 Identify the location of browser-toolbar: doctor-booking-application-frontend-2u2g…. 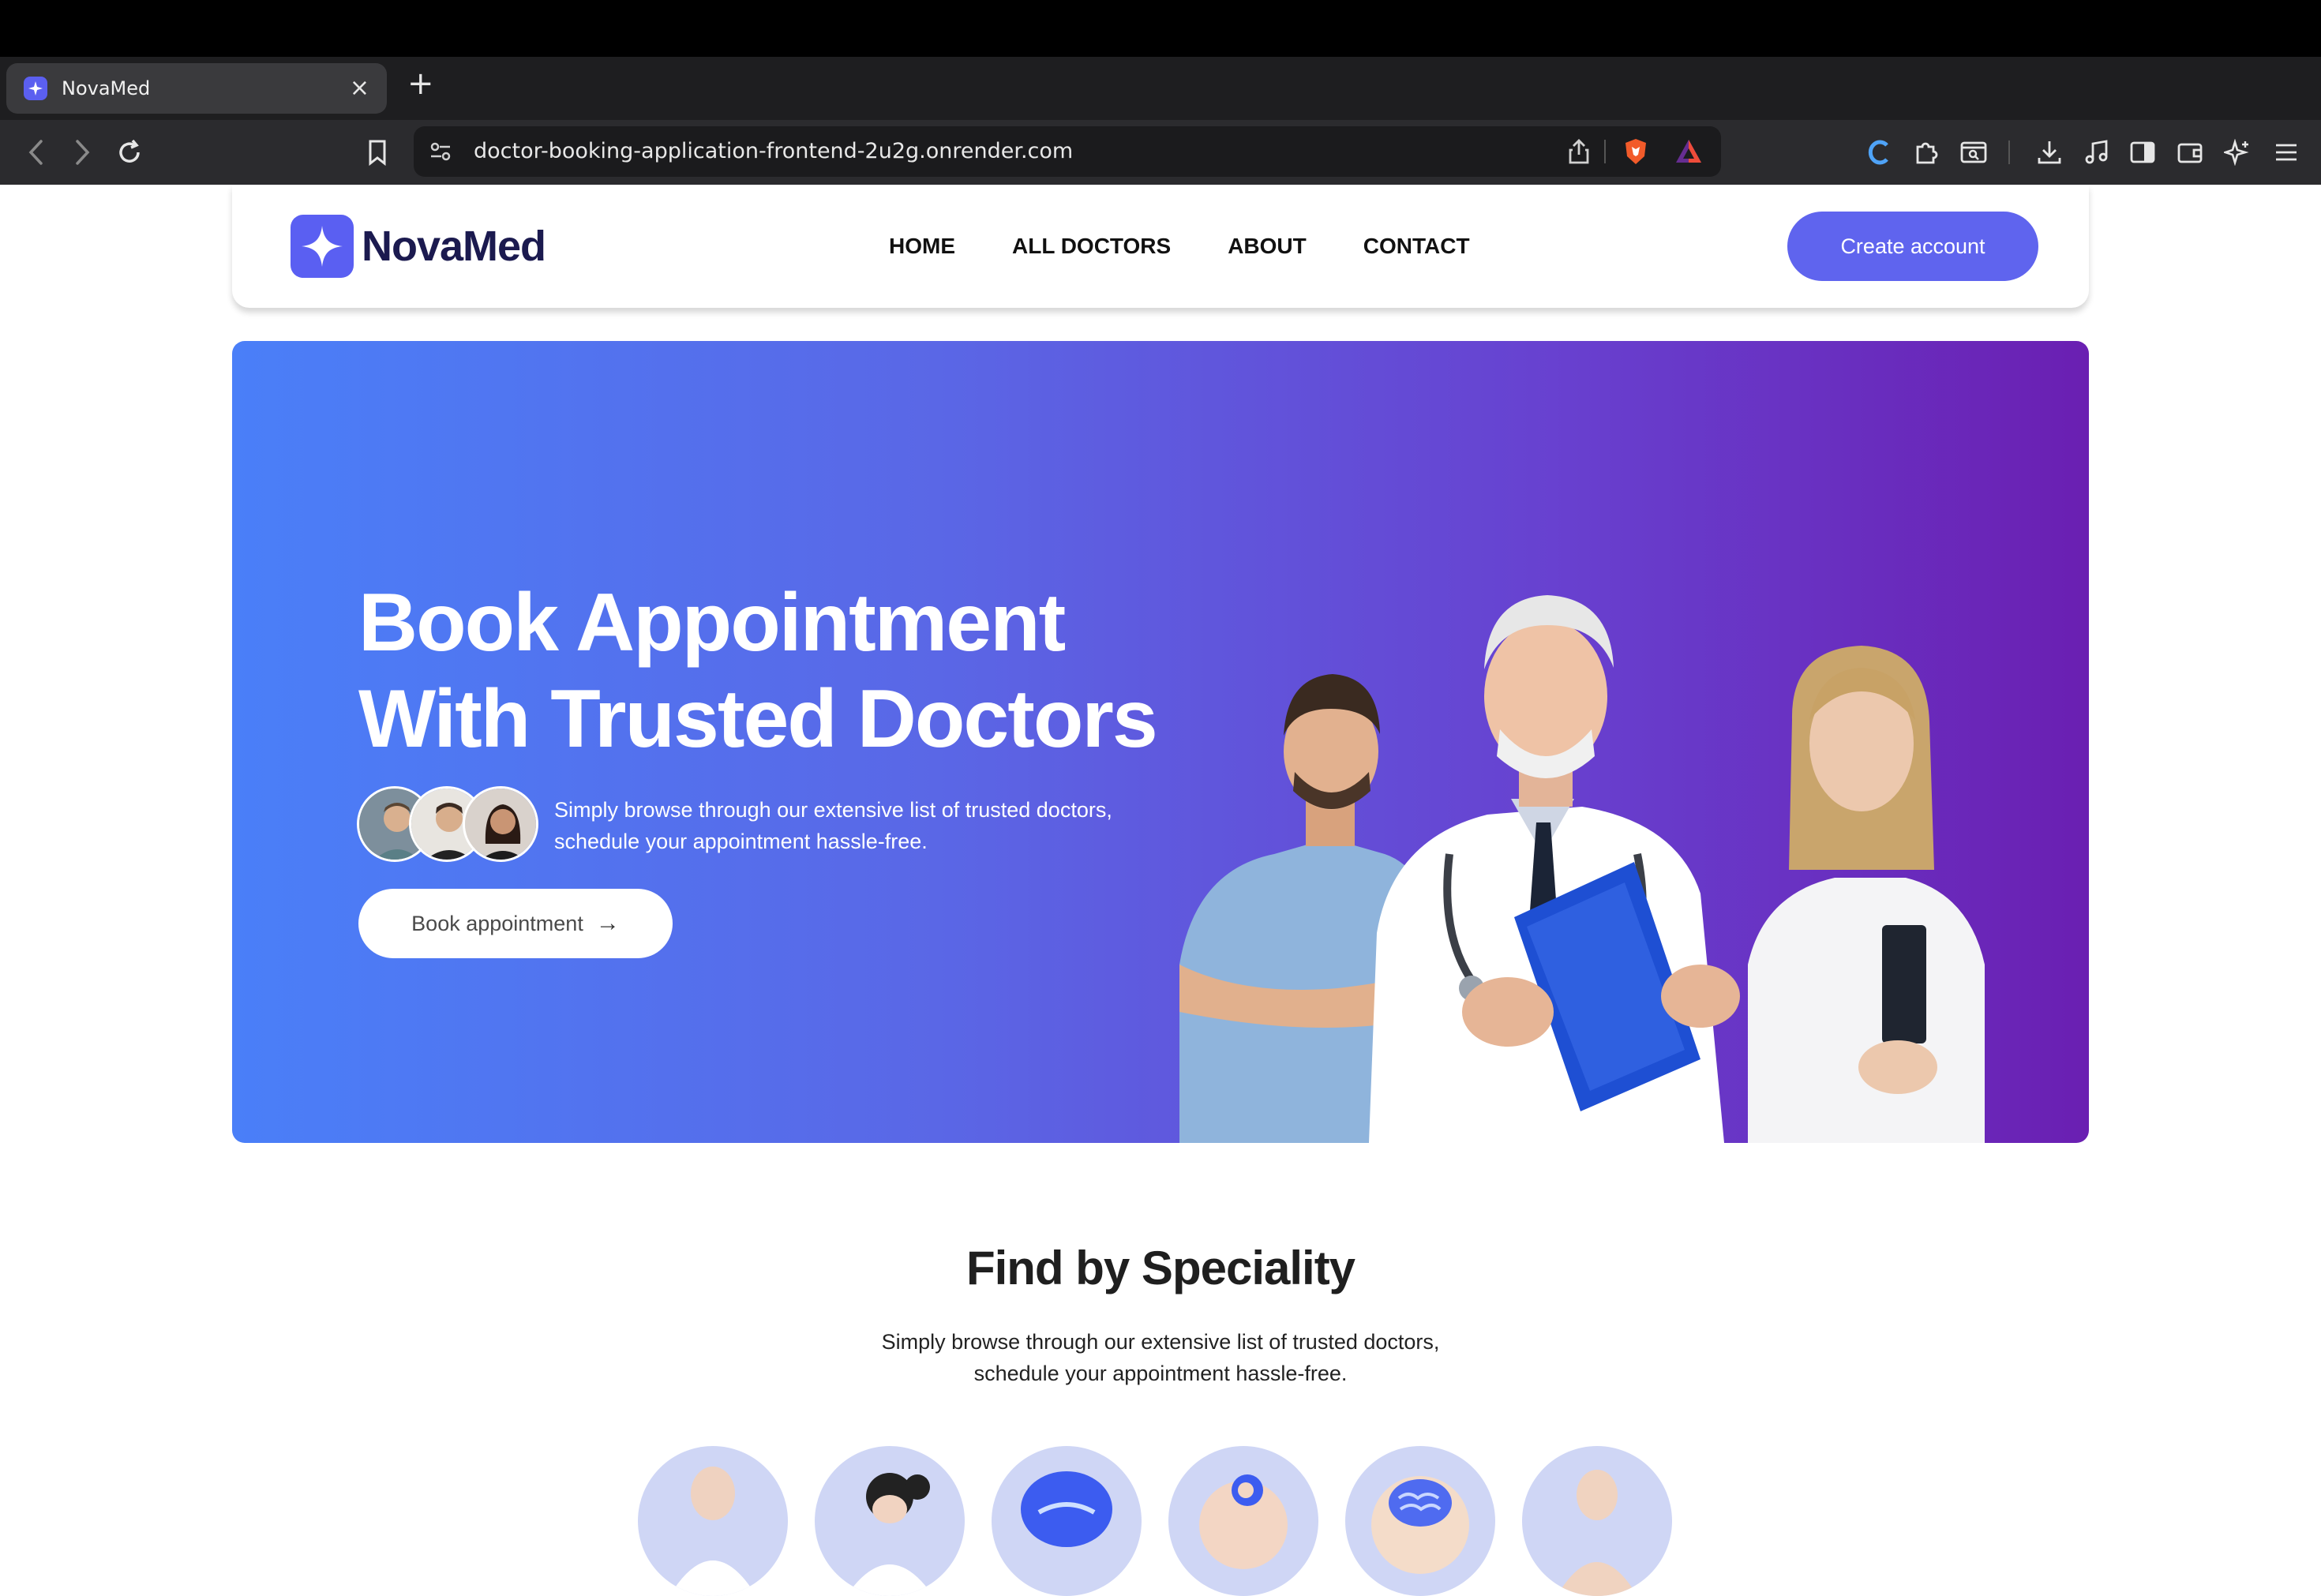
(1160, 152).